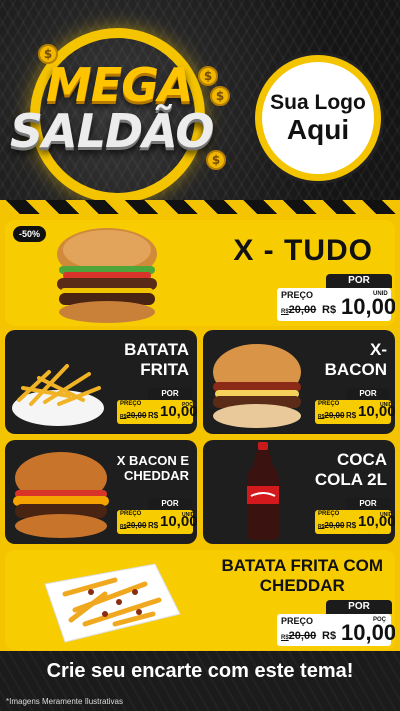 This screenshot has width=400, height=711. What do you see at coordinates (302, 565) in the screenshot?
I see `product-name-line1: BATATA FRITA COM` at bounding box center [302, 565].